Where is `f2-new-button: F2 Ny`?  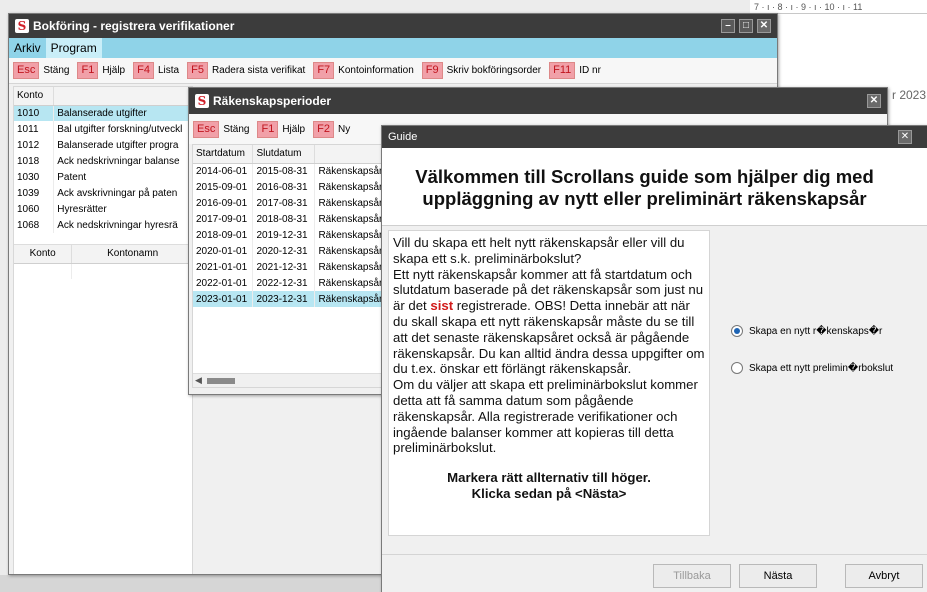 f2-new-button: F2 Ny is located at coordinates (332, 129).